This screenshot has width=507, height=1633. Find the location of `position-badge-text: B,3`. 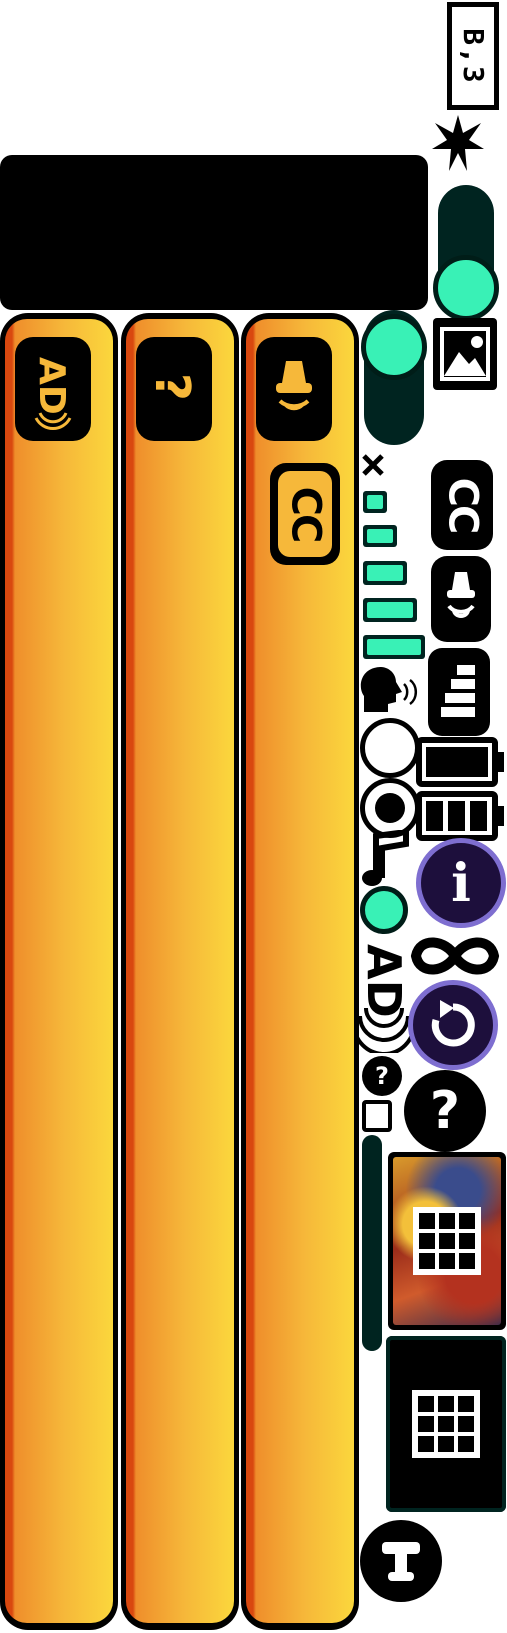

position-badge-text: B,3 is located at coordinates (473, 56).